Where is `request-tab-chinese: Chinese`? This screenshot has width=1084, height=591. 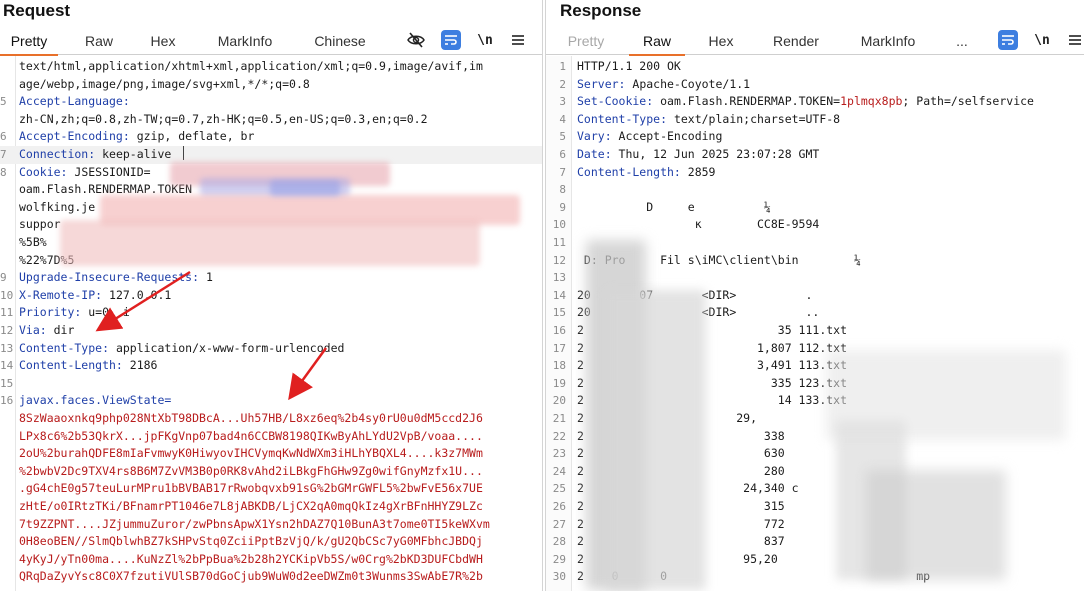 request-tab-chinese: Chinese is located at coordinates (340, 41).